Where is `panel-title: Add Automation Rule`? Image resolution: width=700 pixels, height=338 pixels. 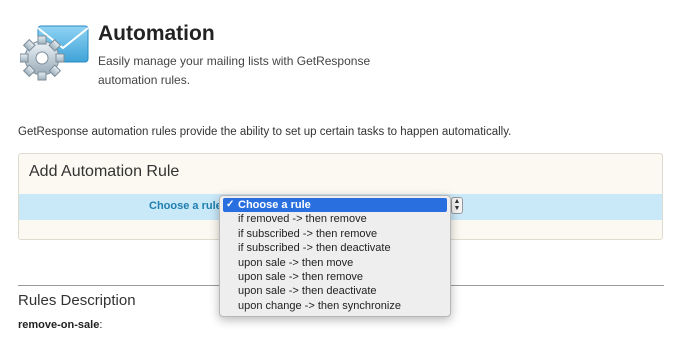
panel-title: Add Automation Rule is located at coordinates (104, 171).